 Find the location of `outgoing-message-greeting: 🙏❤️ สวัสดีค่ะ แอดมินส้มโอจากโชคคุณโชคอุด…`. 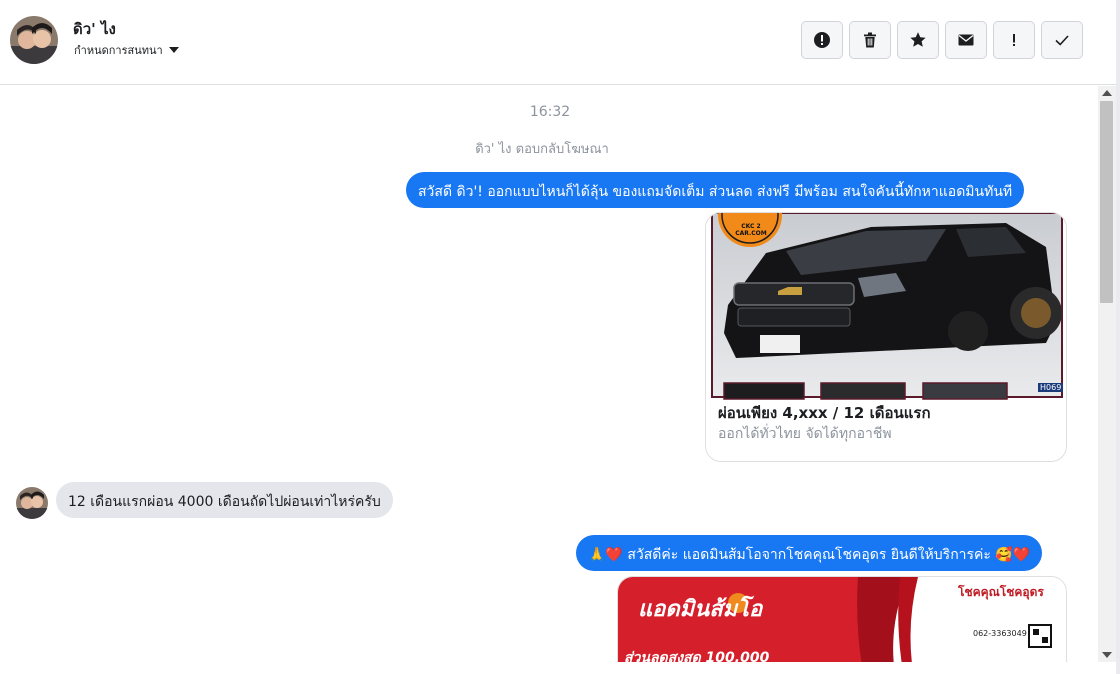

outgoing-message-greeting: 🙏❤️ สวัสดีค่ะ แอดมินส้มโอจากโชคคุณโชคอุด… is located at coordinates (809, 553).